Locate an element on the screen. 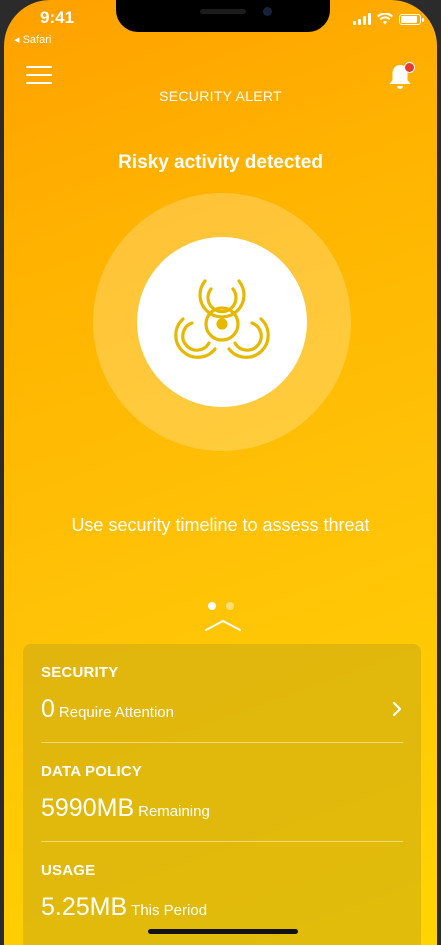 This screenshot has width=441, height=945. wifi-icon is located at coordinates (385, 19).